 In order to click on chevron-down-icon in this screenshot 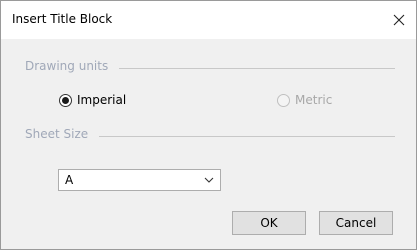, I will do `click(209, 180)`.